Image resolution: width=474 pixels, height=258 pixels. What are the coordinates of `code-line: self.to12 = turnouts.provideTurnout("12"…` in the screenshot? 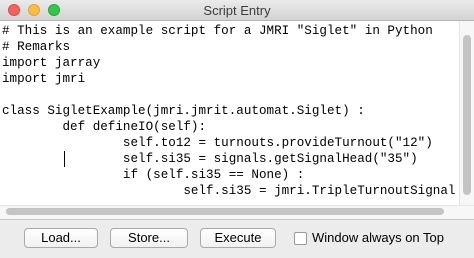 It's located at (217, 143).